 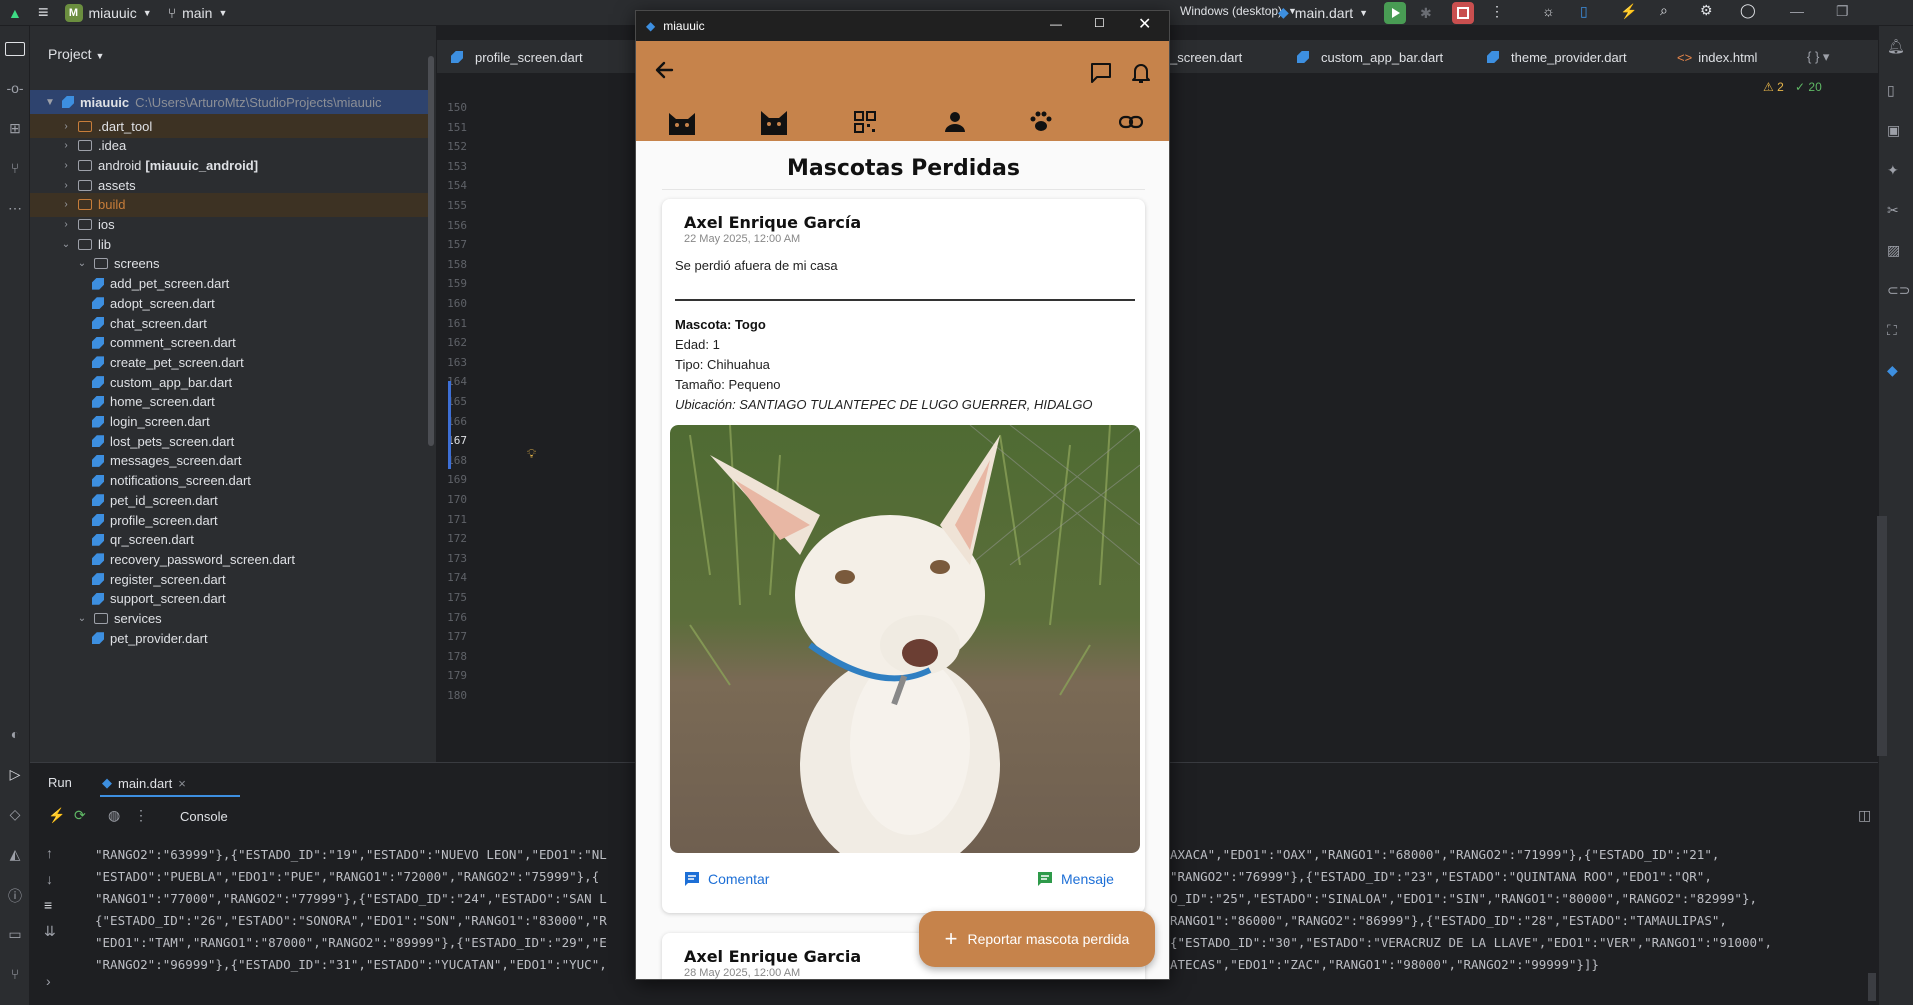 I want to click on device-file-icon: ▯, so click(x=1584, y=11).